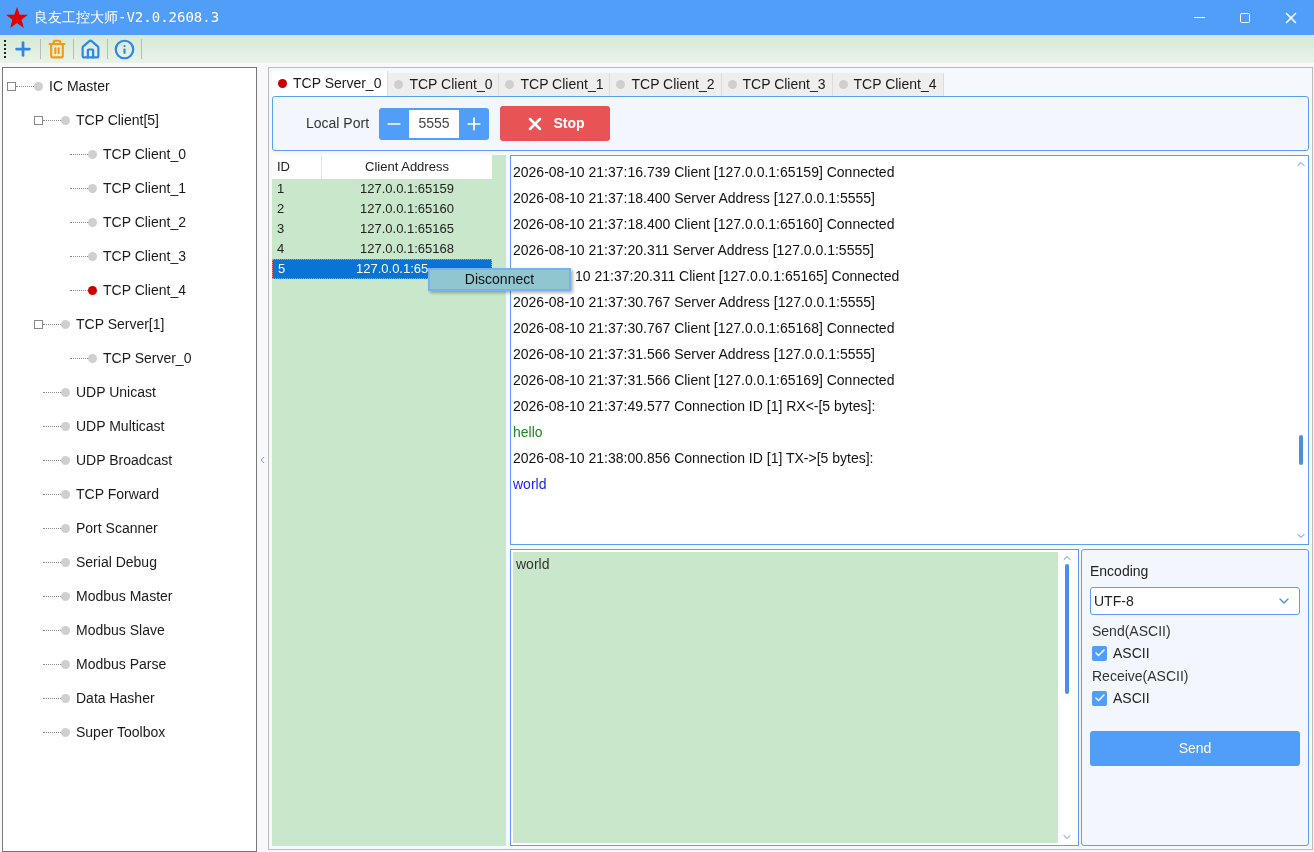 The width and height of the screenshot is (1314, 852). What do you see at coordinates (407, 209) in the screenshot?
I see `table-cell-text: 127.0.0.1:65160` at bounding box center [407, 209].